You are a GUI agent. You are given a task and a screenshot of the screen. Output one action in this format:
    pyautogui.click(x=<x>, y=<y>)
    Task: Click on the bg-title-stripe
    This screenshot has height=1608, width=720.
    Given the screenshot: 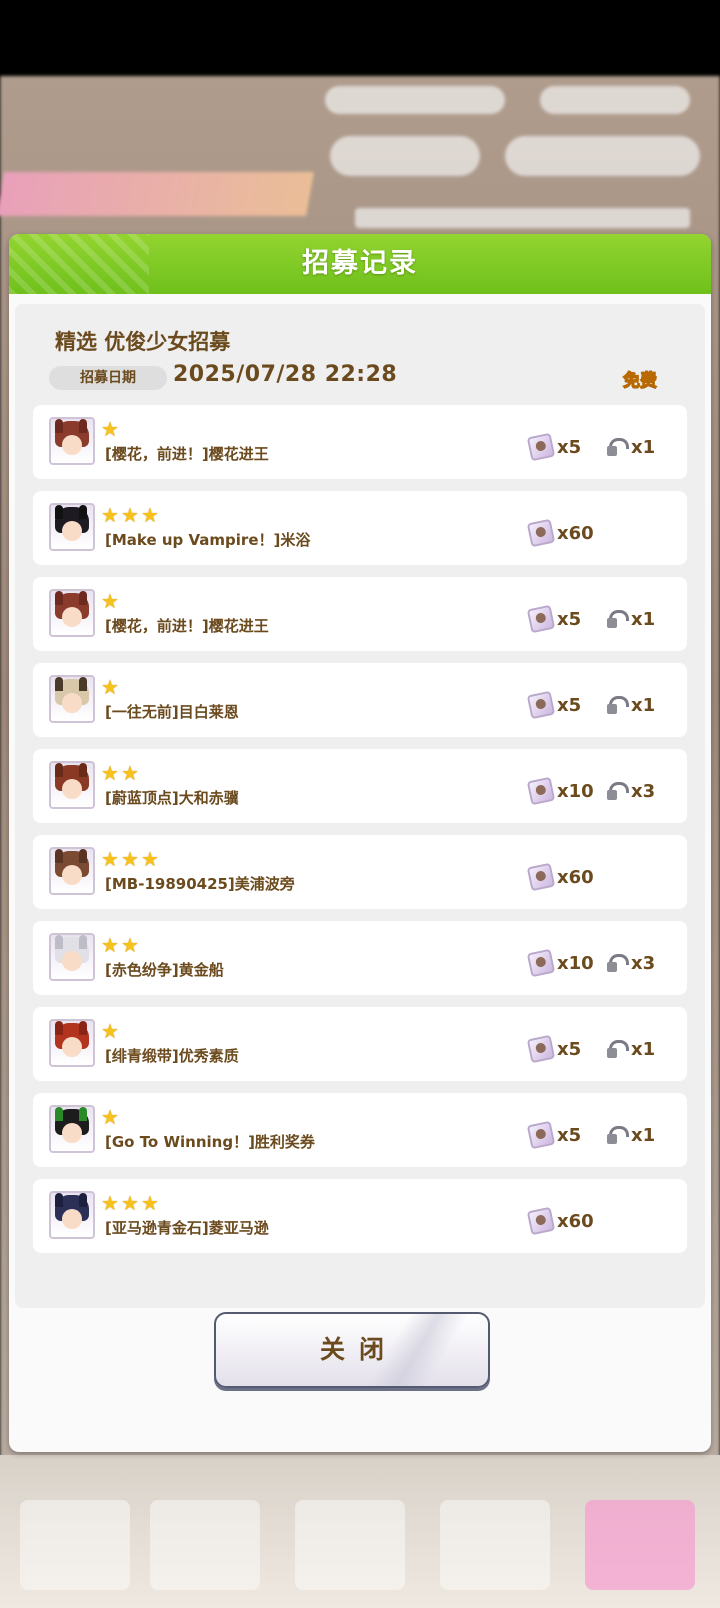 What is the action you would take?
    pyautogui.click(x=157, y=194)
    